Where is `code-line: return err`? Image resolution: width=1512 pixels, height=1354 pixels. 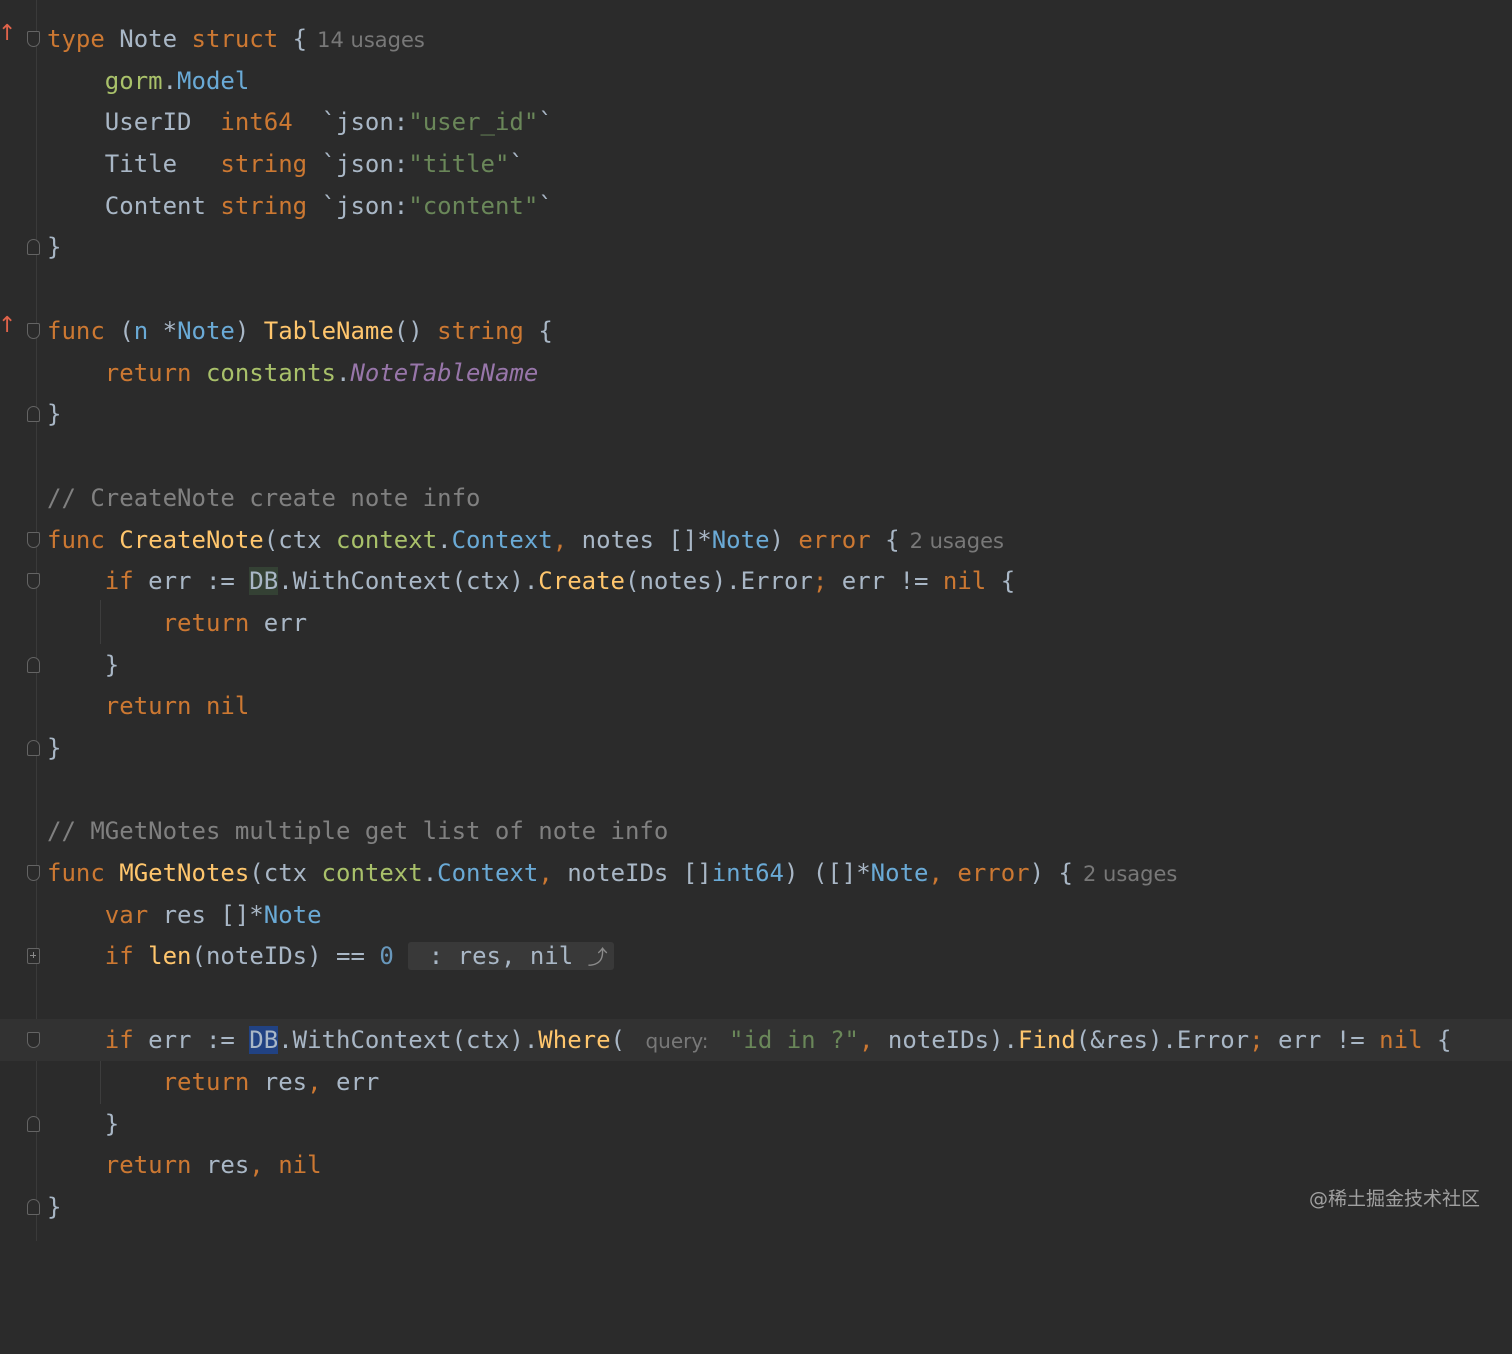
code-line: return err is located at coordinates (756, 623).